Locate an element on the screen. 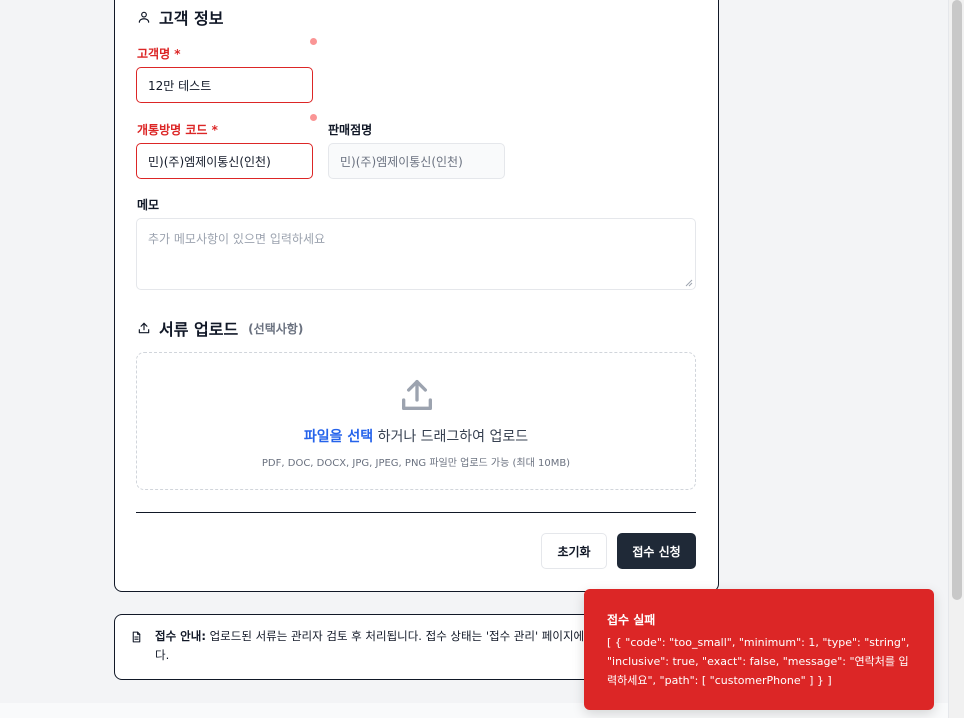 The image size is (964, 718). reset-button: 초기화 is located at coordinates (574, 551).